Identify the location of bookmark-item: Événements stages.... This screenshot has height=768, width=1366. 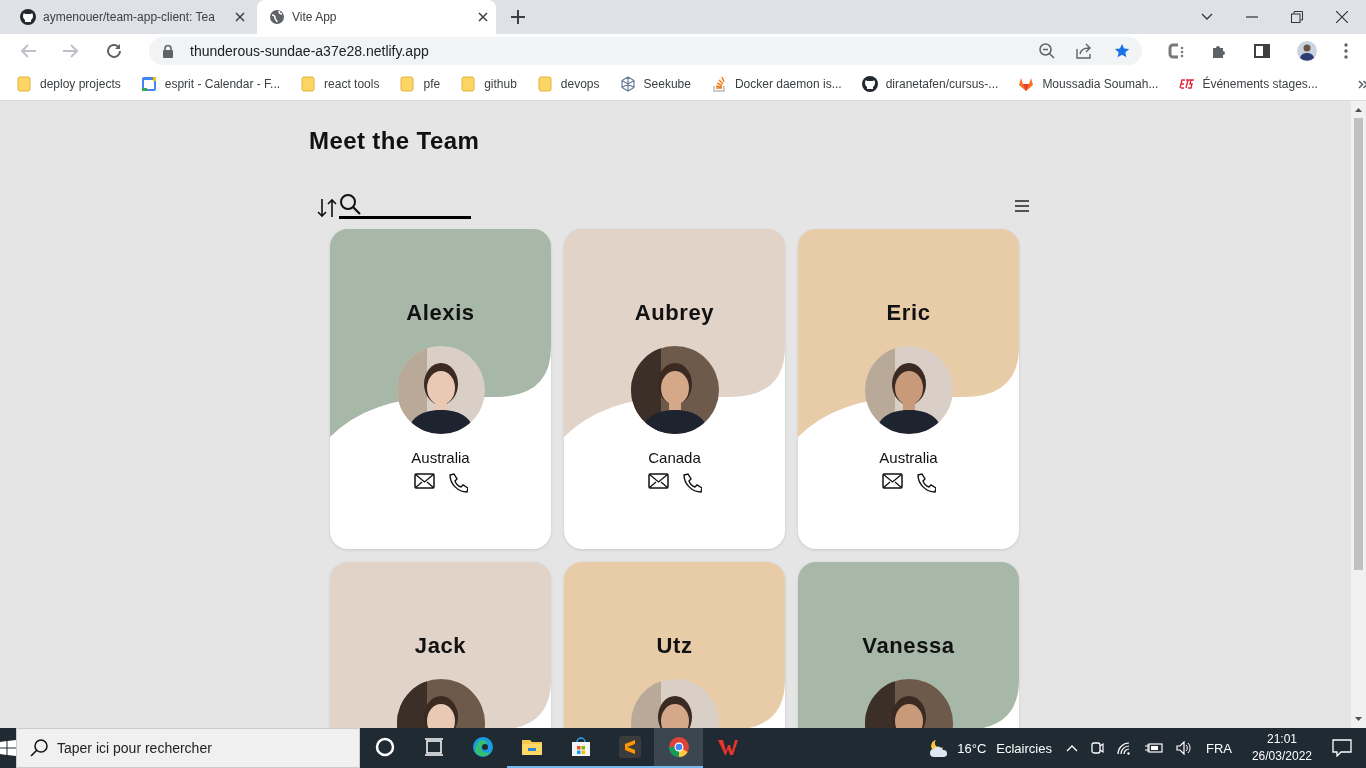
(1248, 84).